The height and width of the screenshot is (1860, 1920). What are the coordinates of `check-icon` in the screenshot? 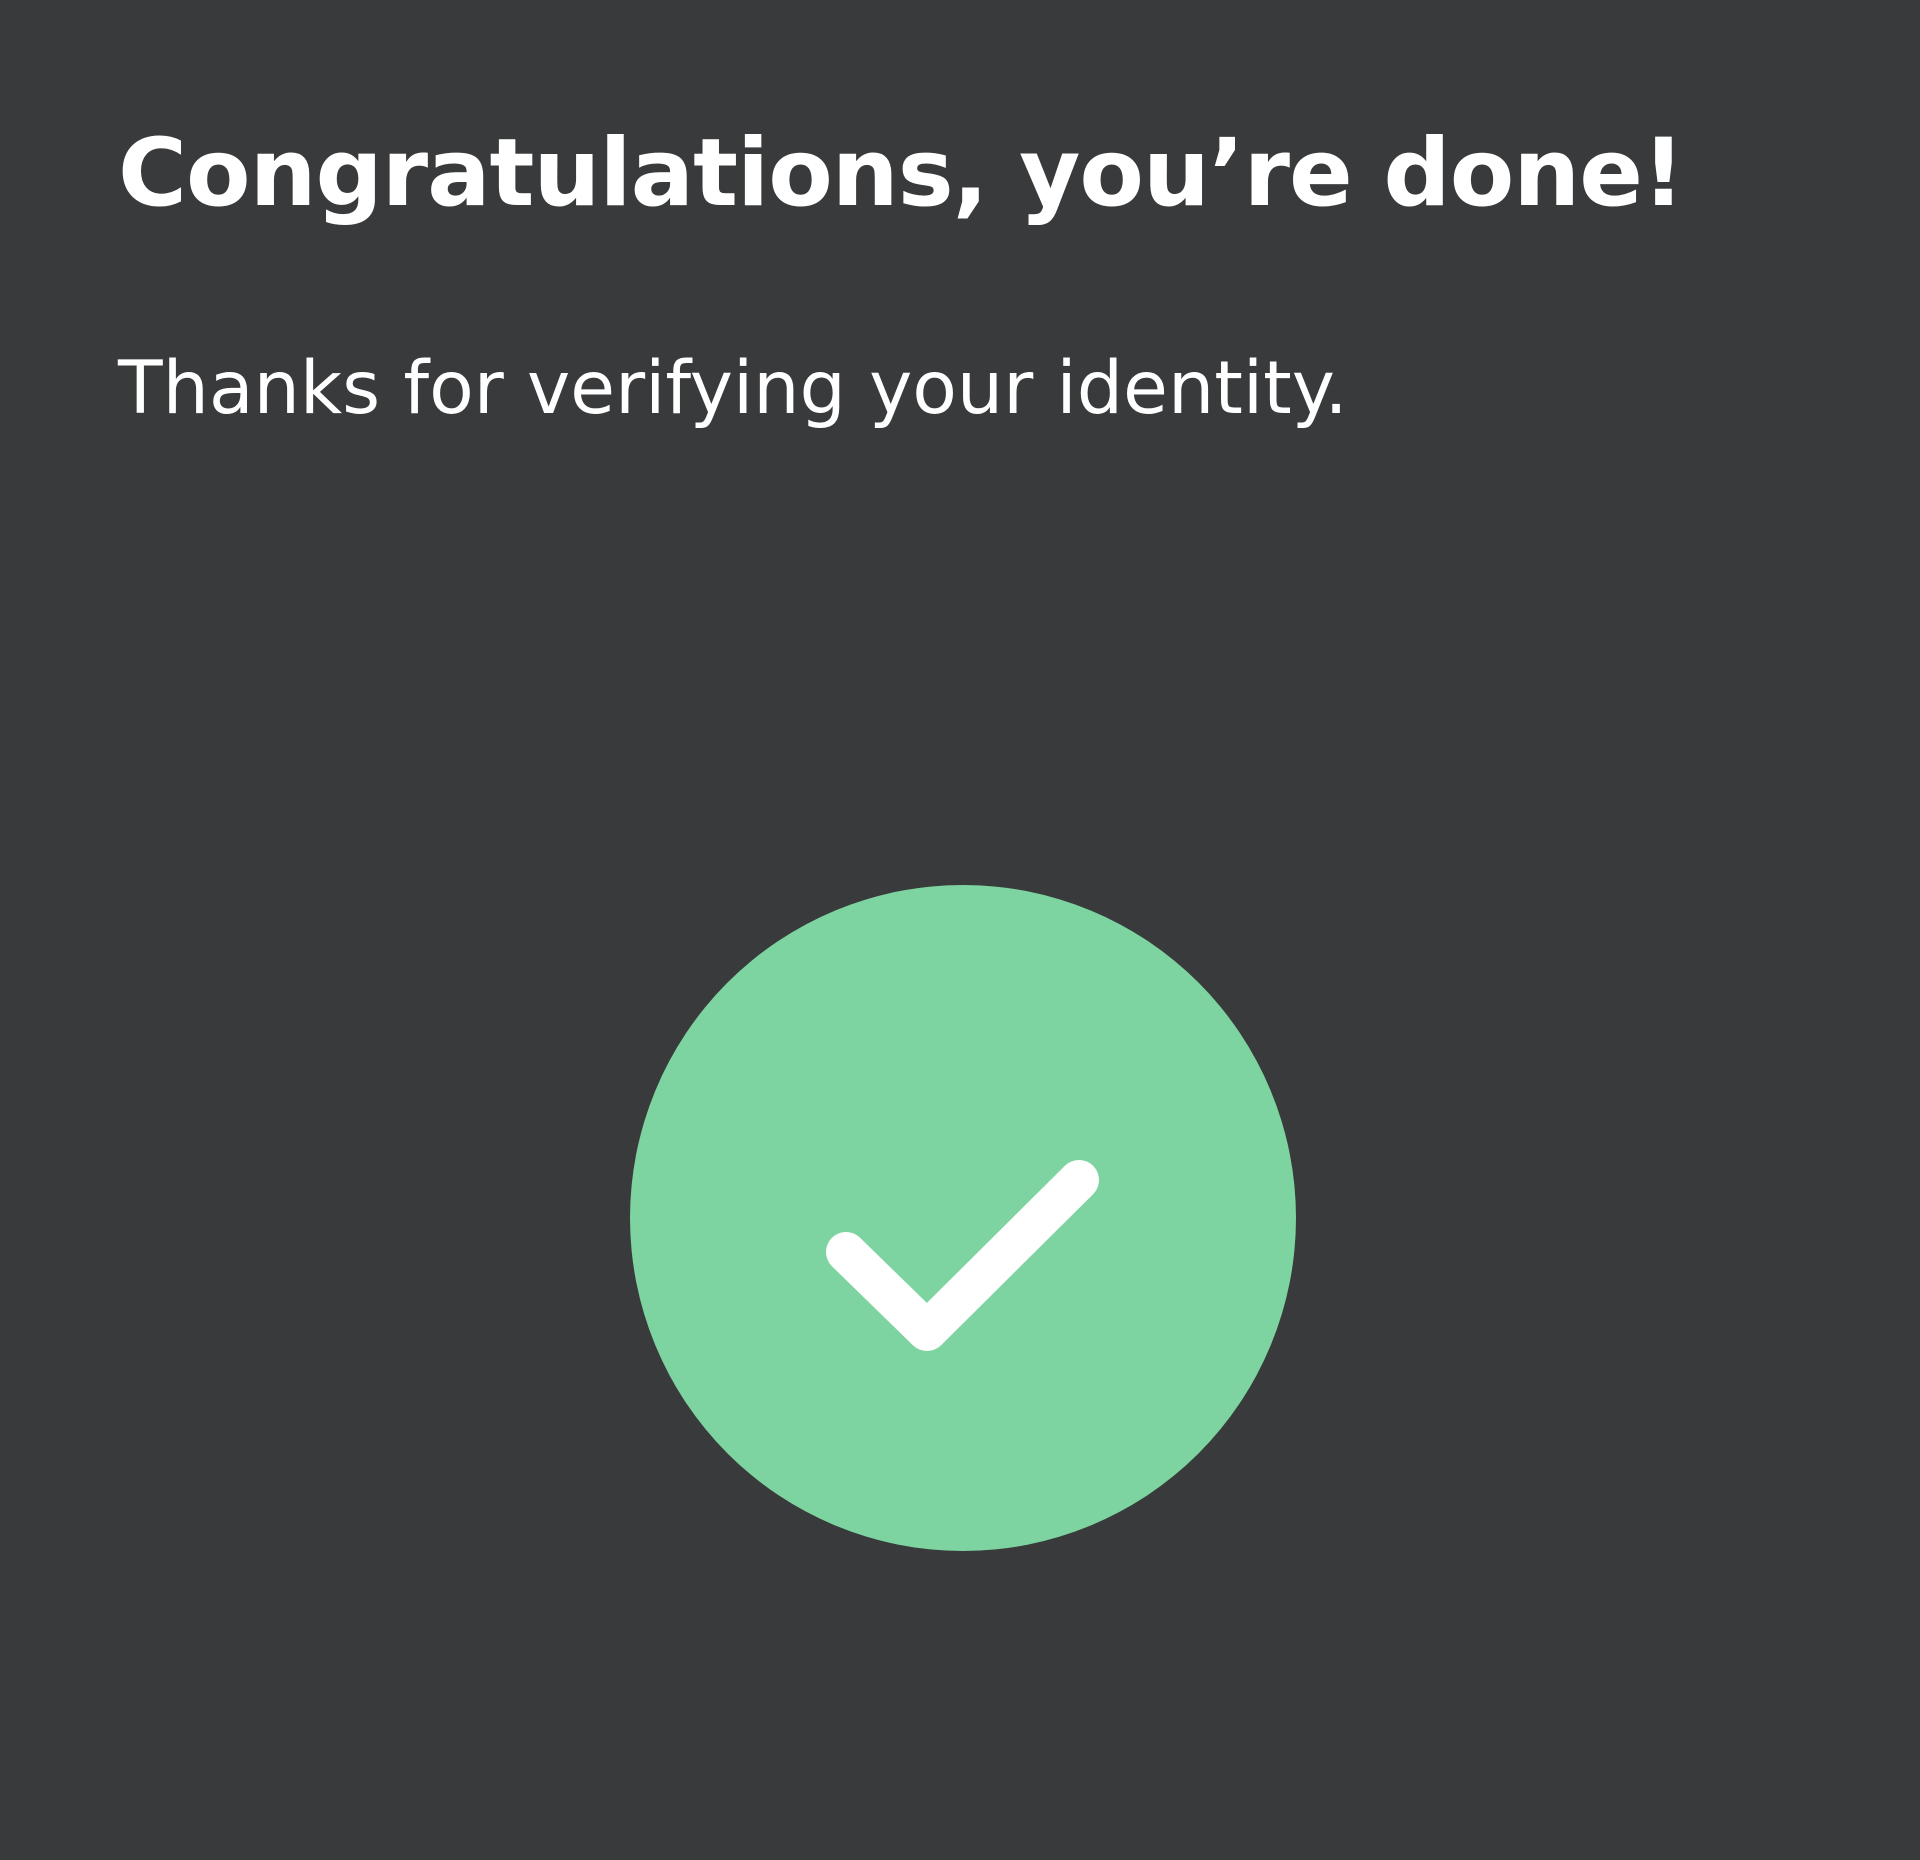 It's located at (962, 1255).